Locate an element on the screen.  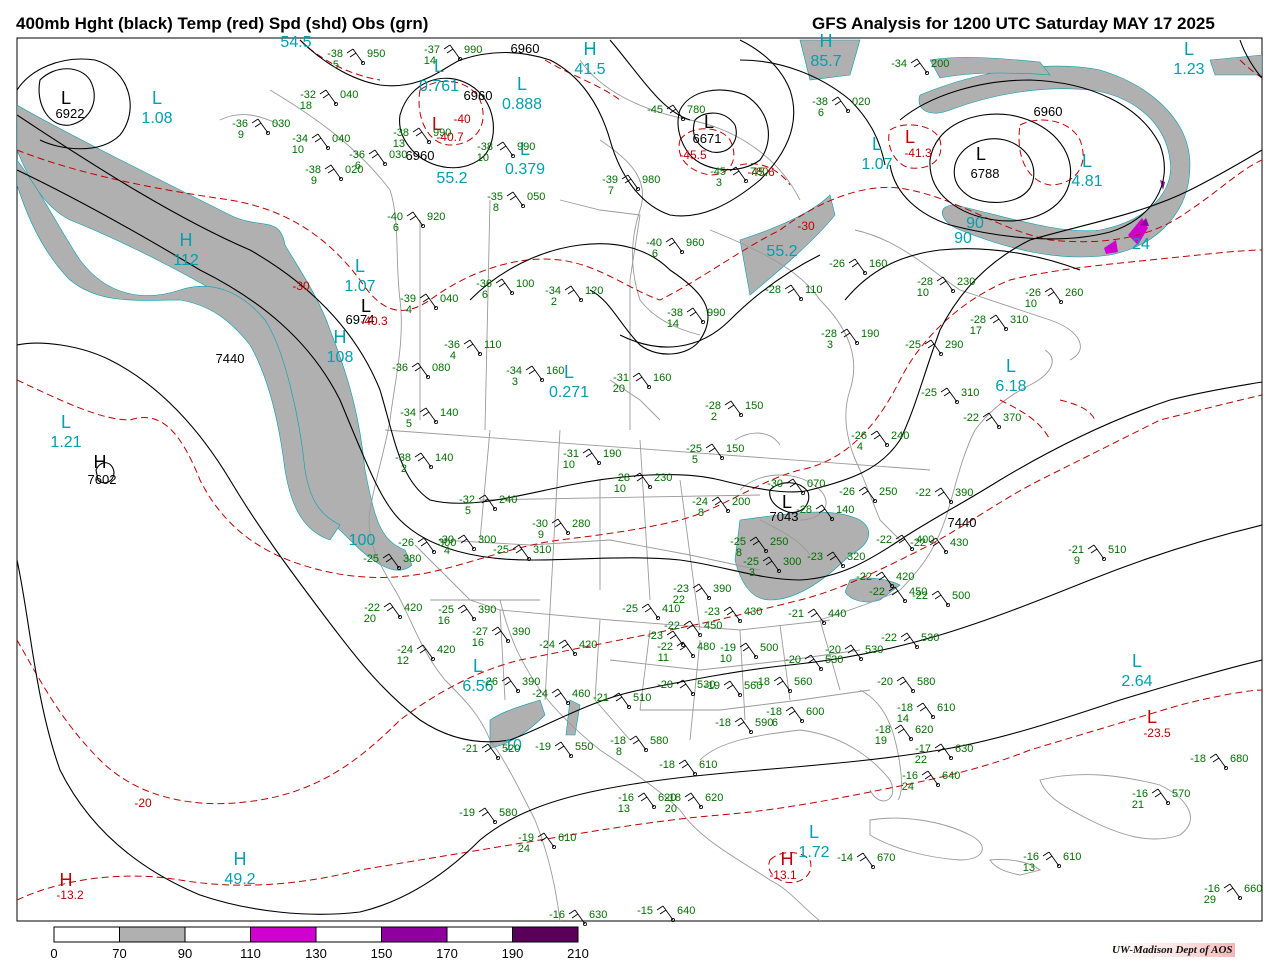
legend-tick-label: 130 is located at coordinates (316, 953).